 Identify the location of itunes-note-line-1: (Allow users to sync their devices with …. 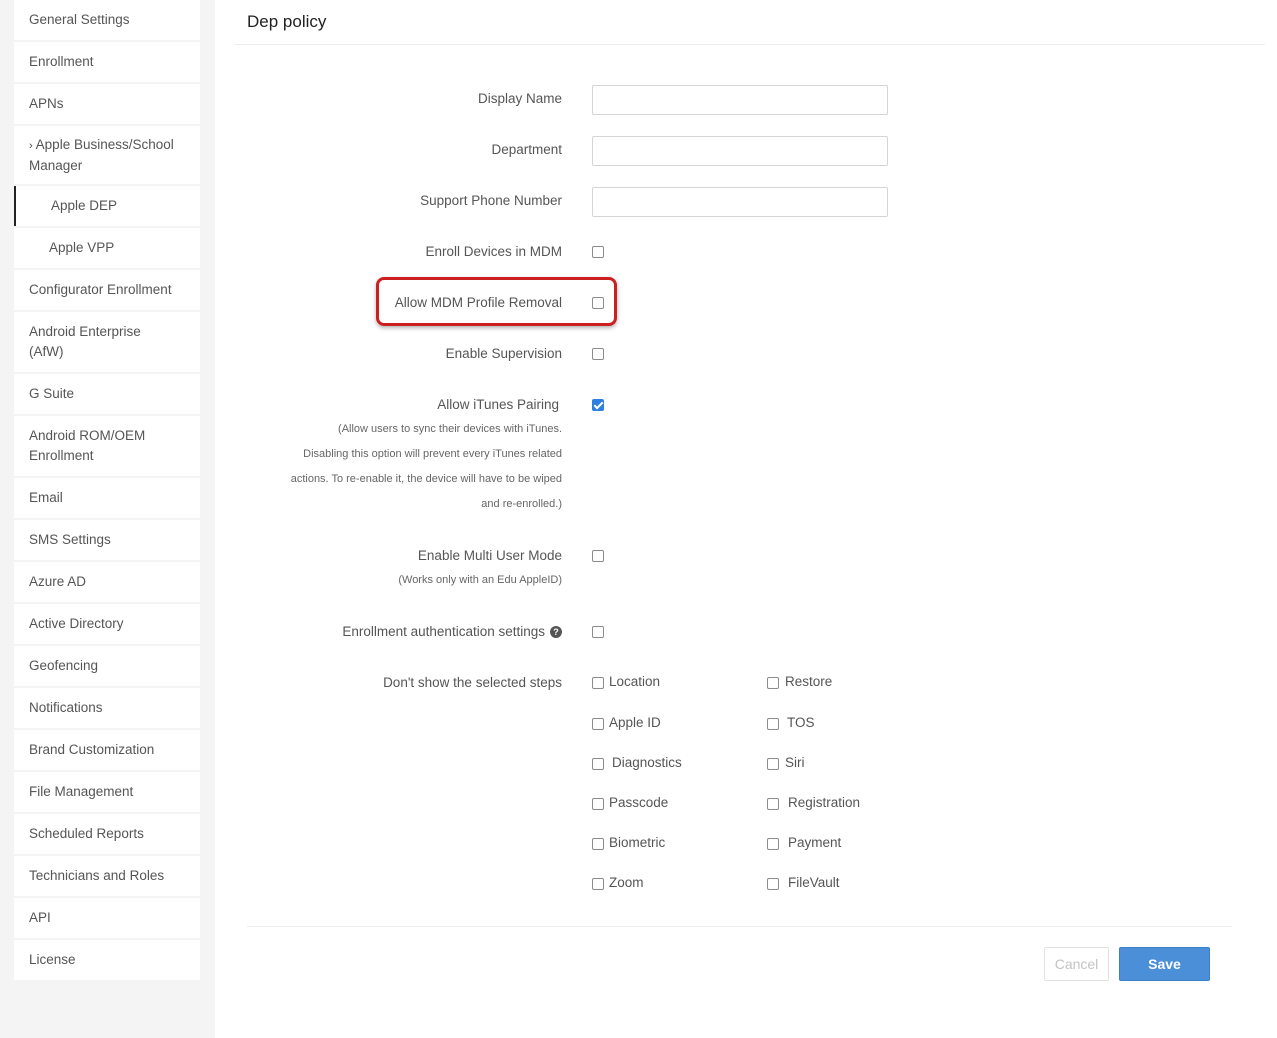
(450, 429).